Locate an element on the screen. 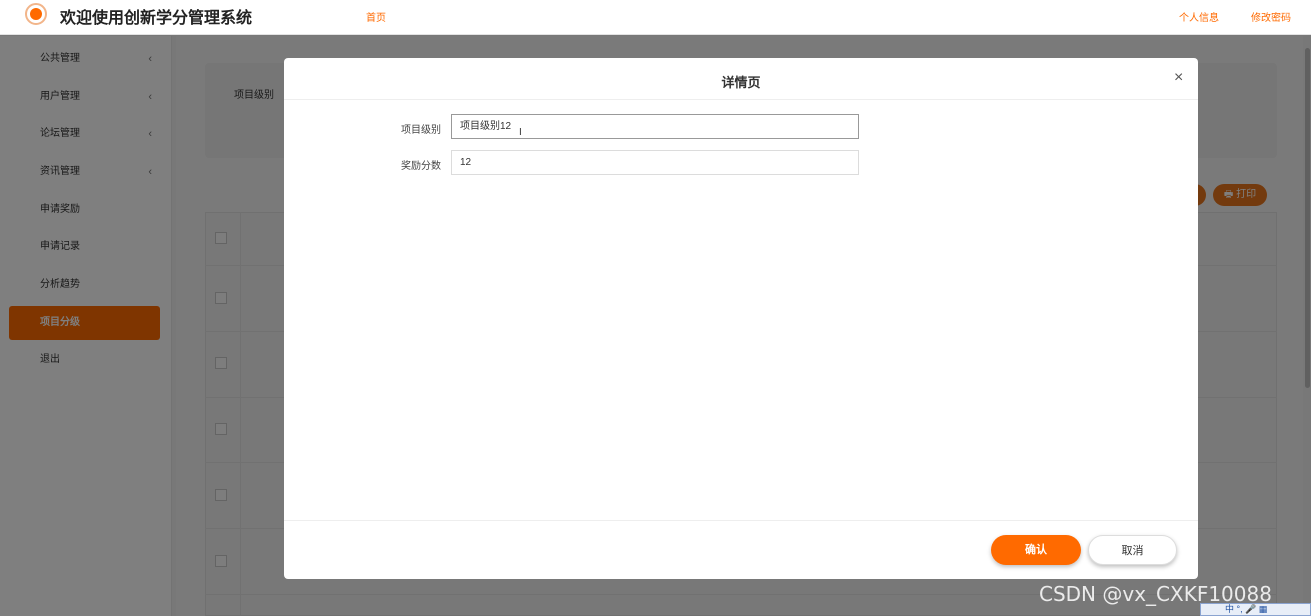 The image size is (1311, 616). dialog-header: 详情页 × is located at coordinates (741, 79).